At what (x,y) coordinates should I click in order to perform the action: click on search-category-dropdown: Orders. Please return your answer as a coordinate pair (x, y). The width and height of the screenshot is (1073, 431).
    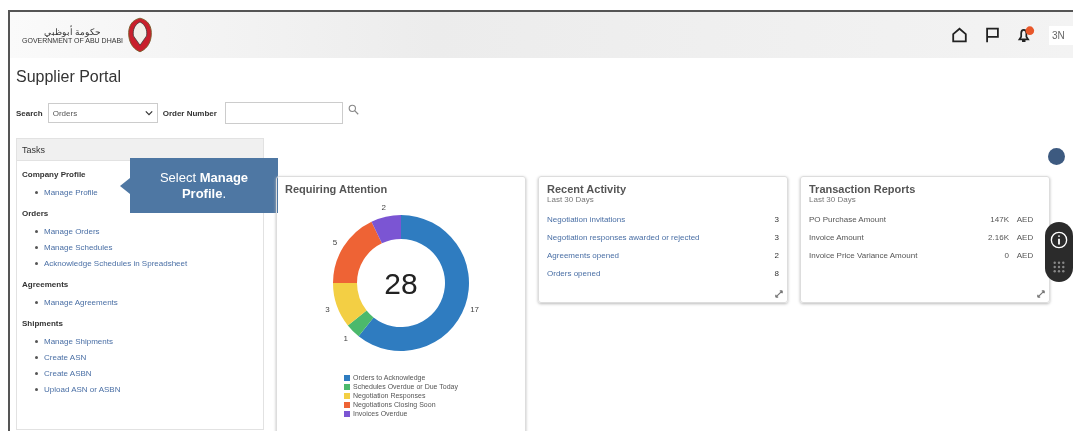
    Looking at the image, I should click on (102, 113).